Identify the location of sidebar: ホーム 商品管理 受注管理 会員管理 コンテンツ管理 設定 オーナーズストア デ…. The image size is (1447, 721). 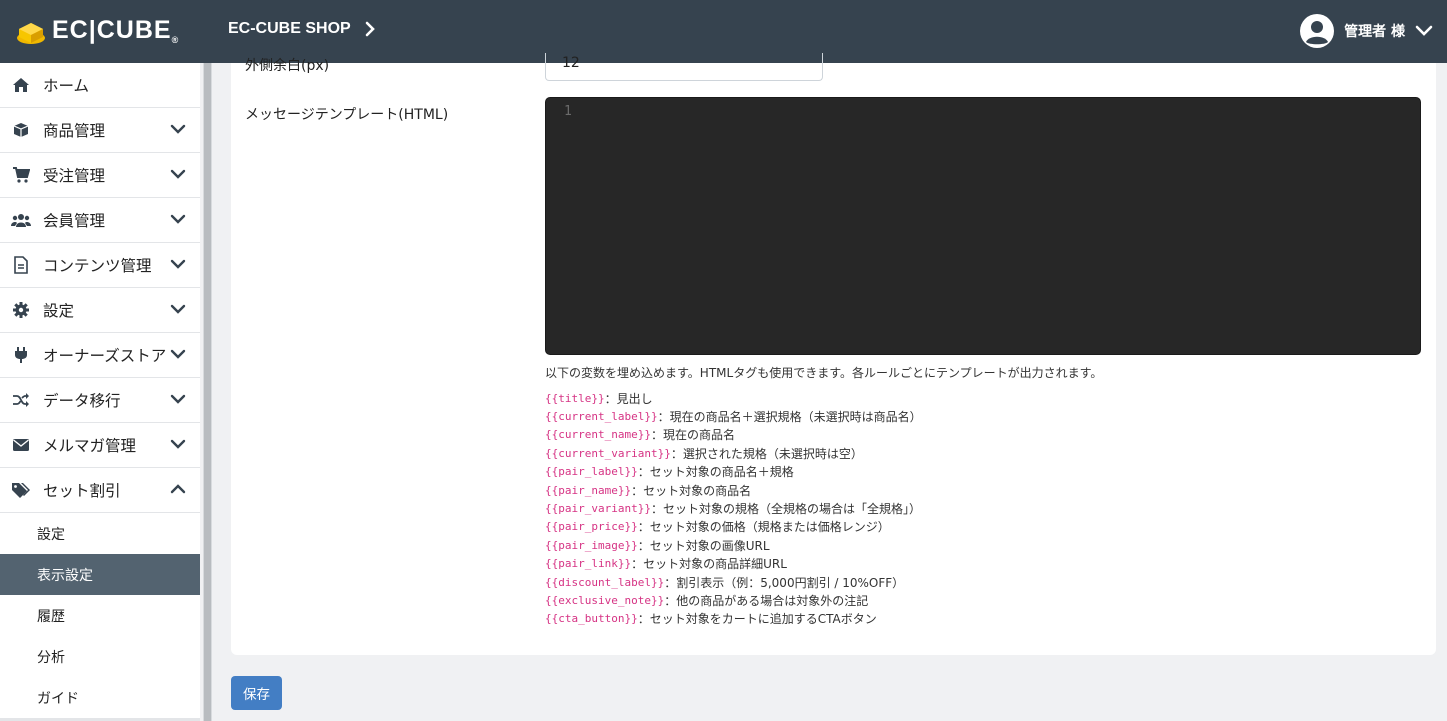
(100, 392).